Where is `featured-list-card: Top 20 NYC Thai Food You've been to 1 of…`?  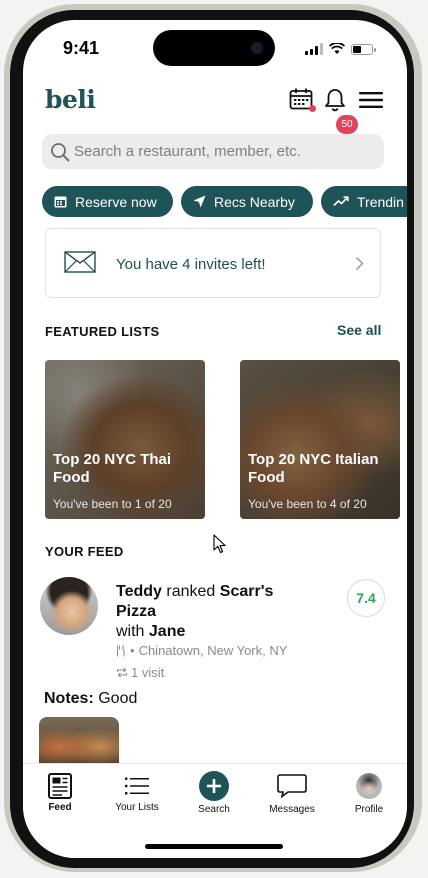 featured-list-card: Top 20 NYC Thai Food You've been to 1 of… is located at coordinates (125, 439).